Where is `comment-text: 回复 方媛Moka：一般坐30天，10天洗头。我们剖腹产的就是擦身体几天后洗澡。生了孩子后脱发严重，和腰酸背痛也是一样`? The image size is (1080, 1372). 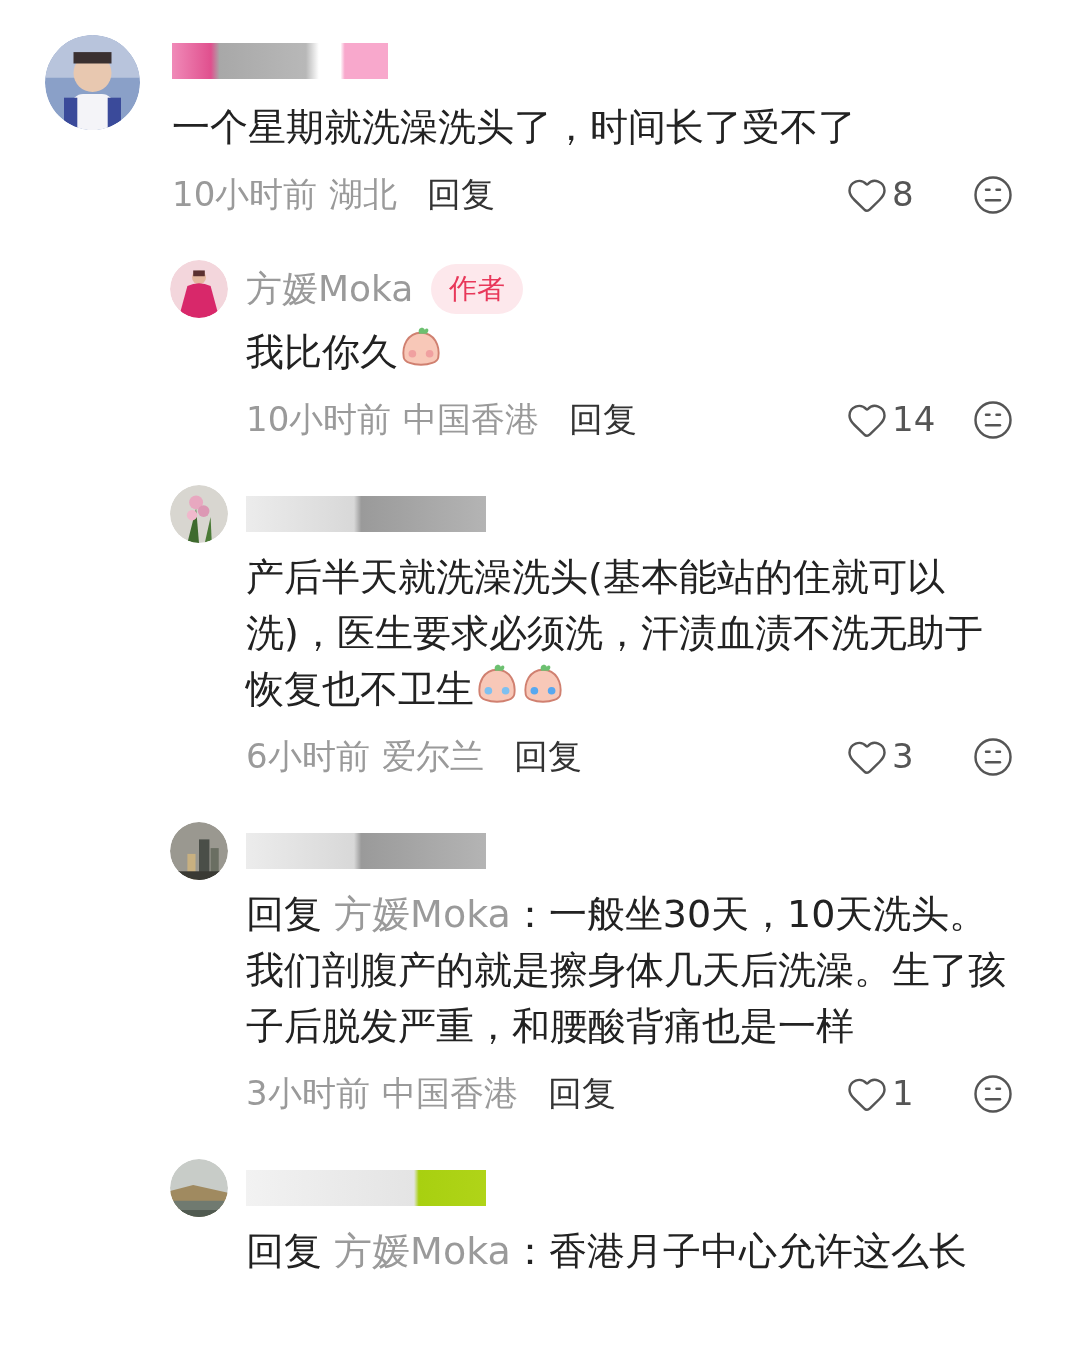
comment-text: 回复 方媛Moka：一般坐30天，10天洗头。我们剖腹产的就是擦身体几天后洗澡。生了孩子后脱发严重，和腰酸背痛也是一样 is located at coordinates (626, 970).